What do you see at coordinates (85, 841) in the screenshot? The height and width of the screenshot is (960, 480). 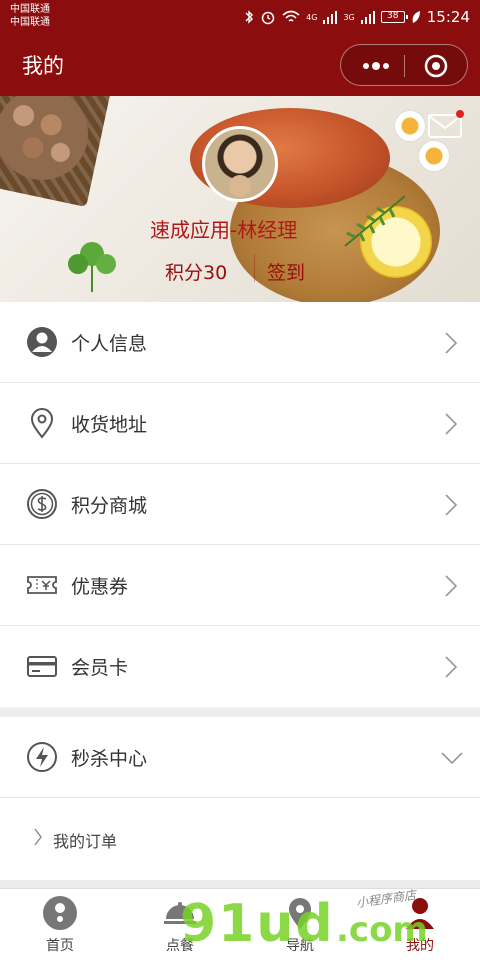 I see `my-orders-label: 我的订单` at bounding box center [85, 841].